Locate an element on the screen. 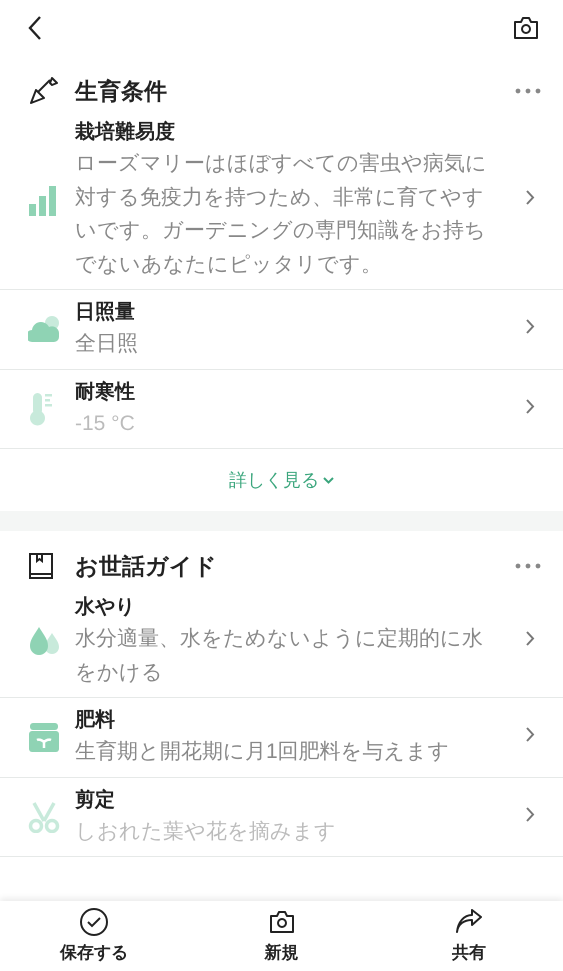  share-arrow-icon is located at coordinates (469, 922).